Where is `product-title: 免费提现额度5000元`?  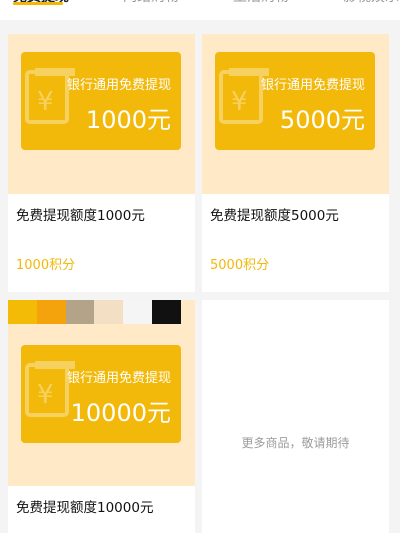 product-title: 免费提现额度5000元 is located at coordinates (274, 216).